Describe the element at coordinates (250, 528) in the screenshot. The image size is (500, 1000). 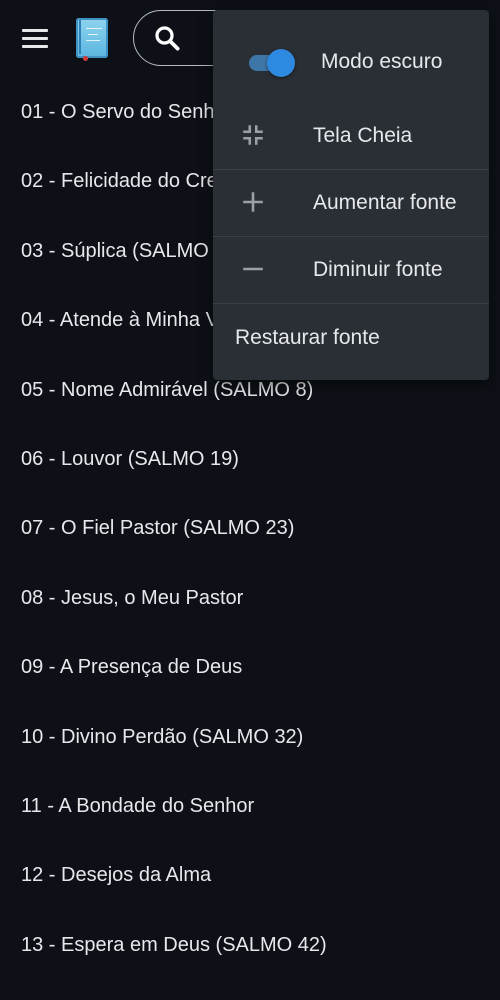
I see `list-item: 07 - O Fiel Pastor (SALMO 23)` at that location.